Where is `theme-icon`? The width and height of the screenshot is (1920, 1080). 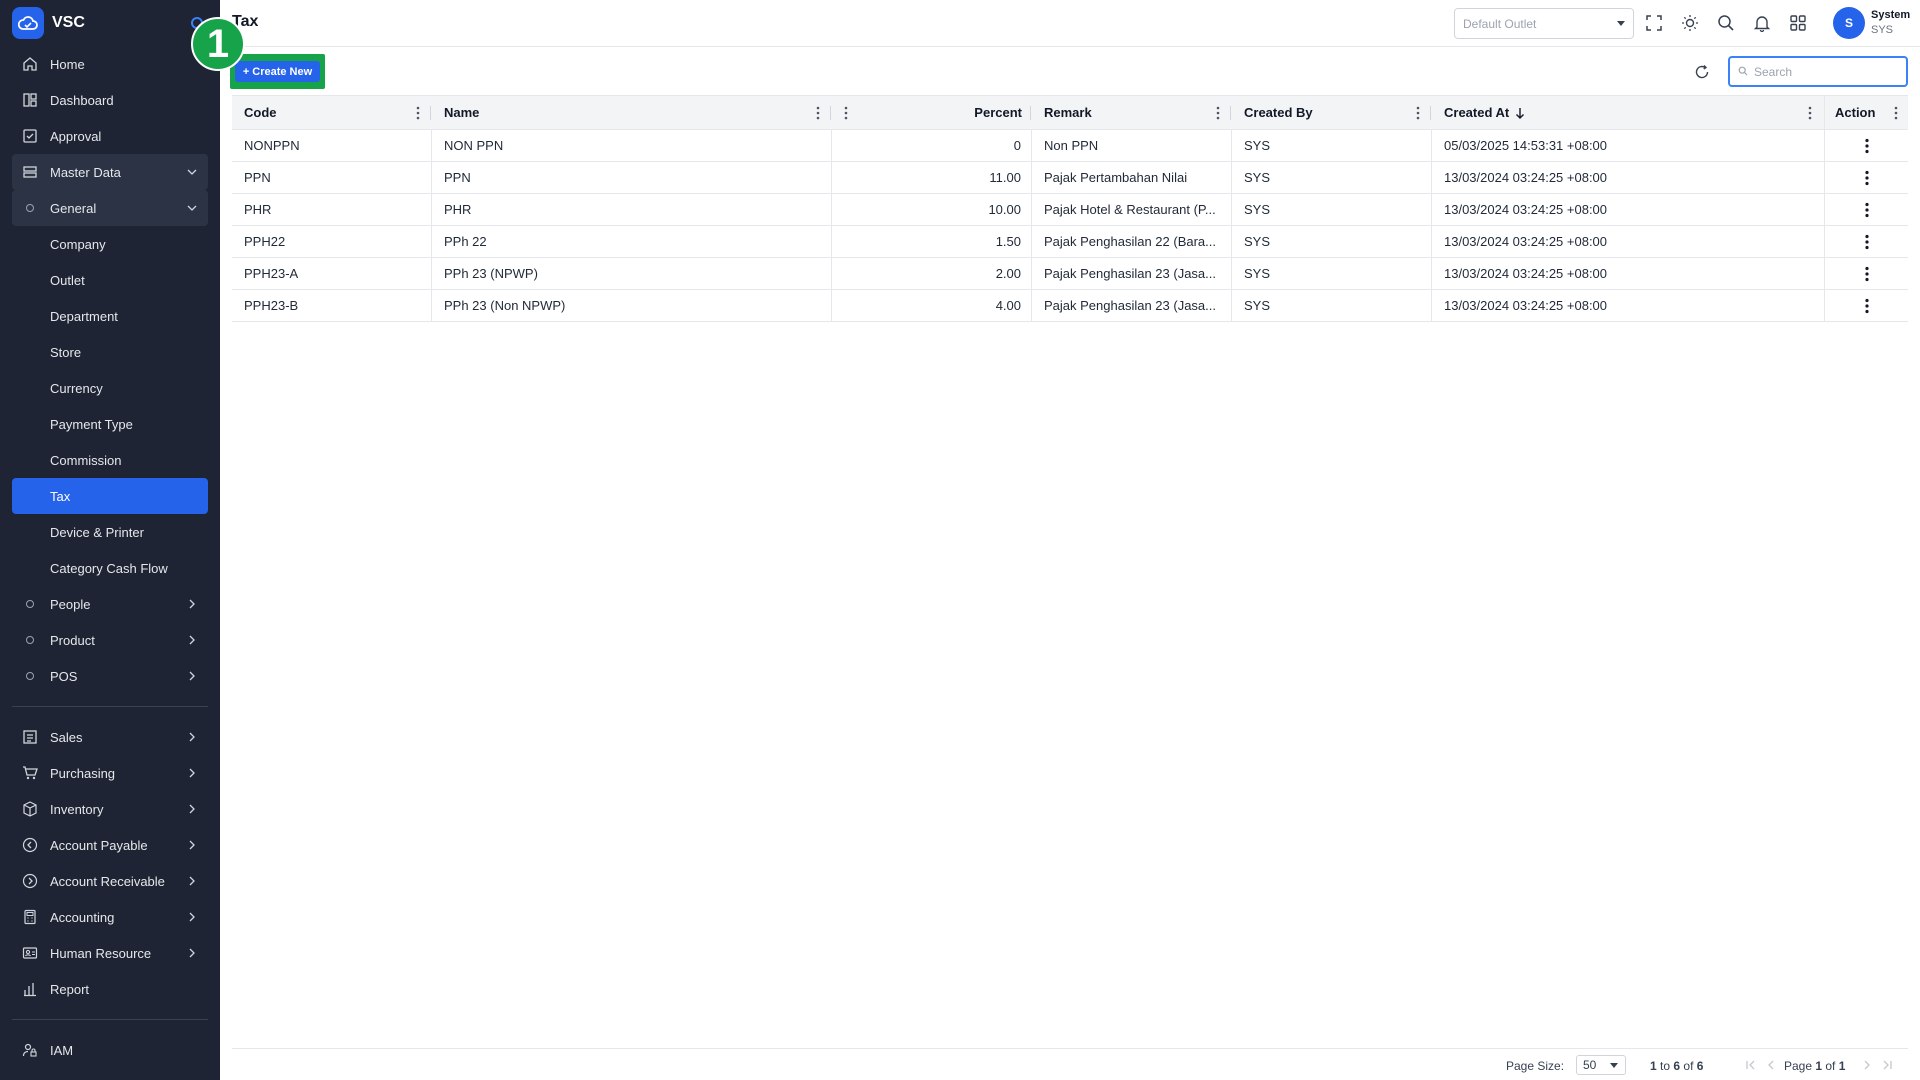
theme-icon is located at coordinates (1690, 23).